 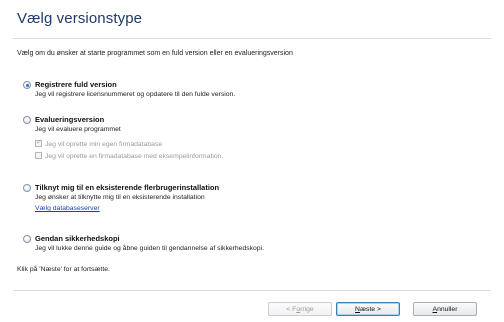 I want to click on back-button: < Forrige, so click(x=300, y=309).